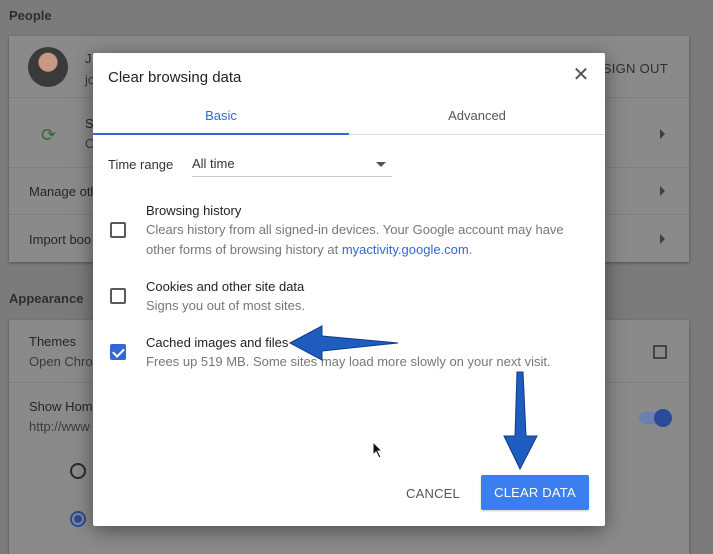  I want to click on avatar, so click(48, 67).